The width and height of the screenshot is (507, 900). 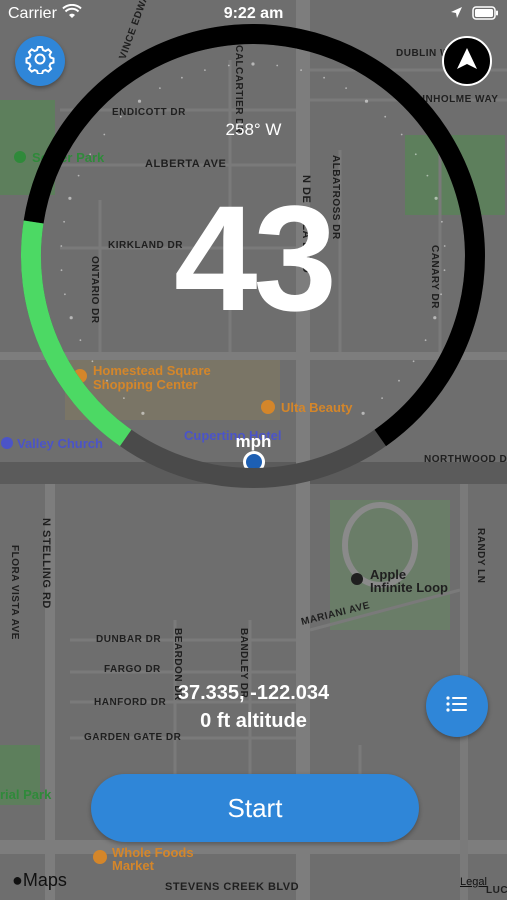 What do you see at coordinates (480, 555) in the screenshot?
I see `street-label: RANDY LN` at bounding box center [480, 555].